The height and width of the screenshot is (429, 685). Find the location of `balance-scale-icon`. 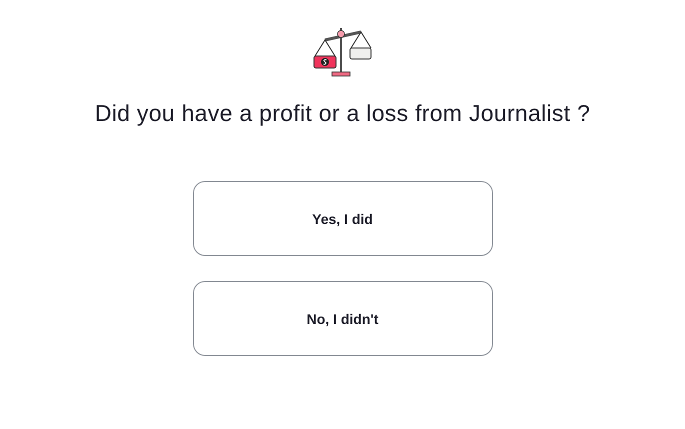

balance-scale-icon is located at coordinates (342, 52).